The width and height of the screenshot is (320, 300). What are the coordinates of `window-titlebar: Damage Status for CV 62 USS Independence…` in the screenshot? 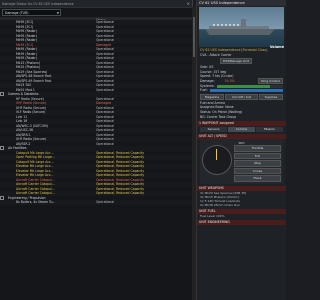 It's located at (96, 4).